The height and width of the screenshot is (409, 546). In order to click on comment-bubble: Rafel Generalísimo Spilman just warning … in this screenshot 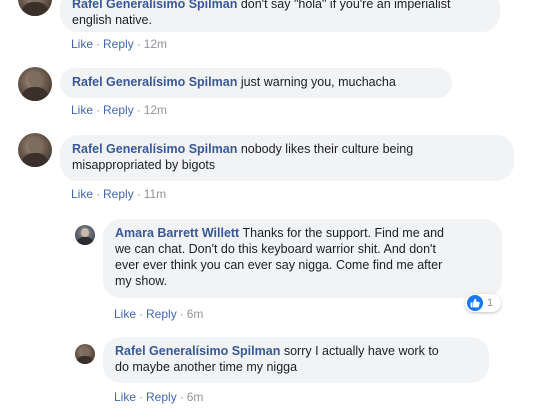, I will do `click(256, 83)`.